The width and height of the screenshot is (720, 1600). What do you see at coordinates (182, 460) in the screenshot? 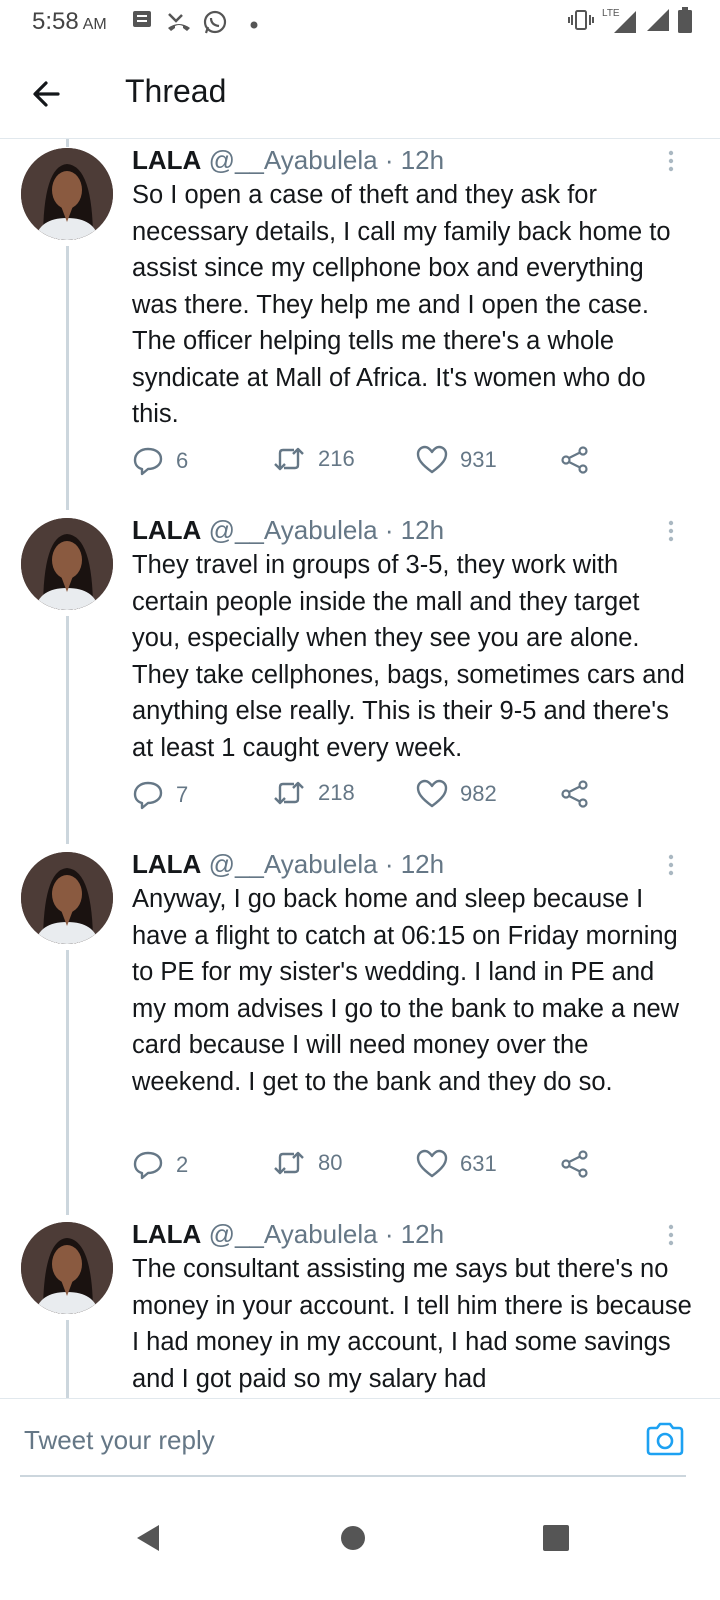
I see `reply-count: 6` at bounding box center [182, 460].